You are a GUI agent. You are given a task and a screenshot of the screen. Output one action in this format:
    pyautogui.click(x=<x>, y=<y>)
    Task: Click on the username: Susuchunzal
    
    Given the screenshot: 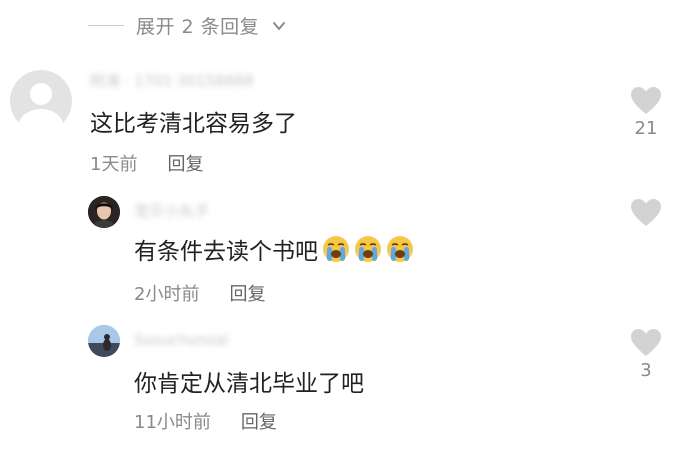 What is the action you would take?
    pyautogui.click(x=181, y=340)
    